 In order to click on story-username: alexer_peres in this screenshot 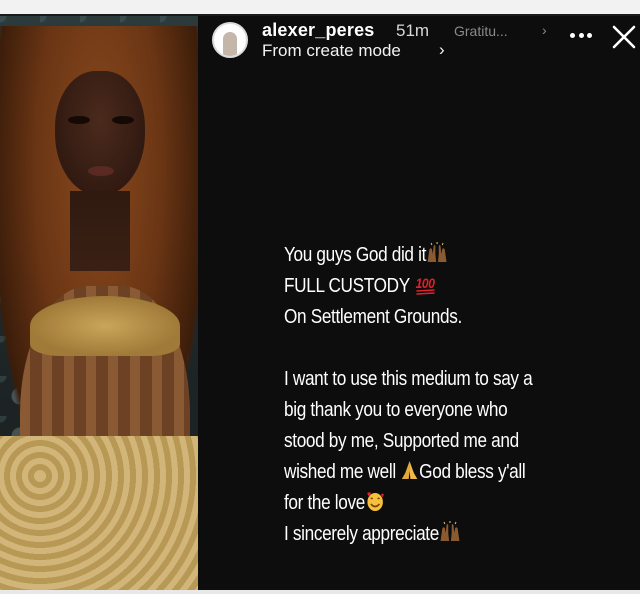, I will do `click(318, 30)`.